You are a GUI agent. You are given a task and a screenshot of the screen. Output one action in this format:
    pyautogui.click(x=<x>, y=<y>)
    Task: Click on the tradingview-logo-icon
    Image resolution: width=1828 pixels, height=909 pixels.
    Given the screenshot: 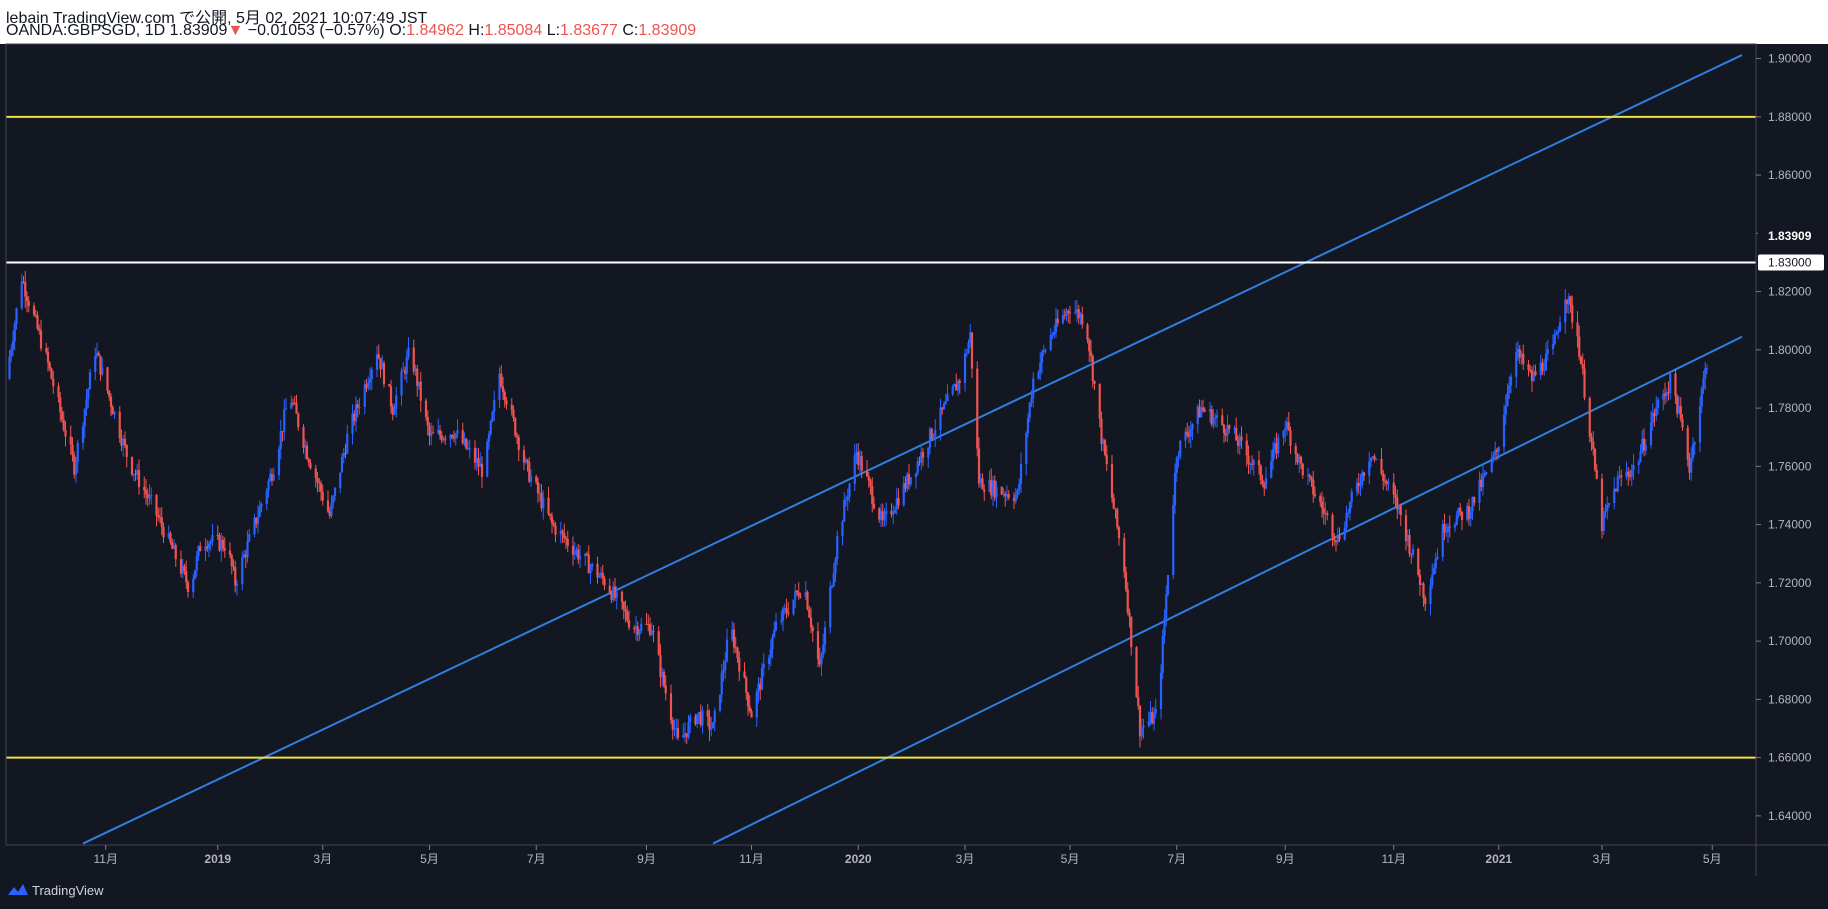 What is the action you would take?
    pyautogui.click(x=18, y=889)
    